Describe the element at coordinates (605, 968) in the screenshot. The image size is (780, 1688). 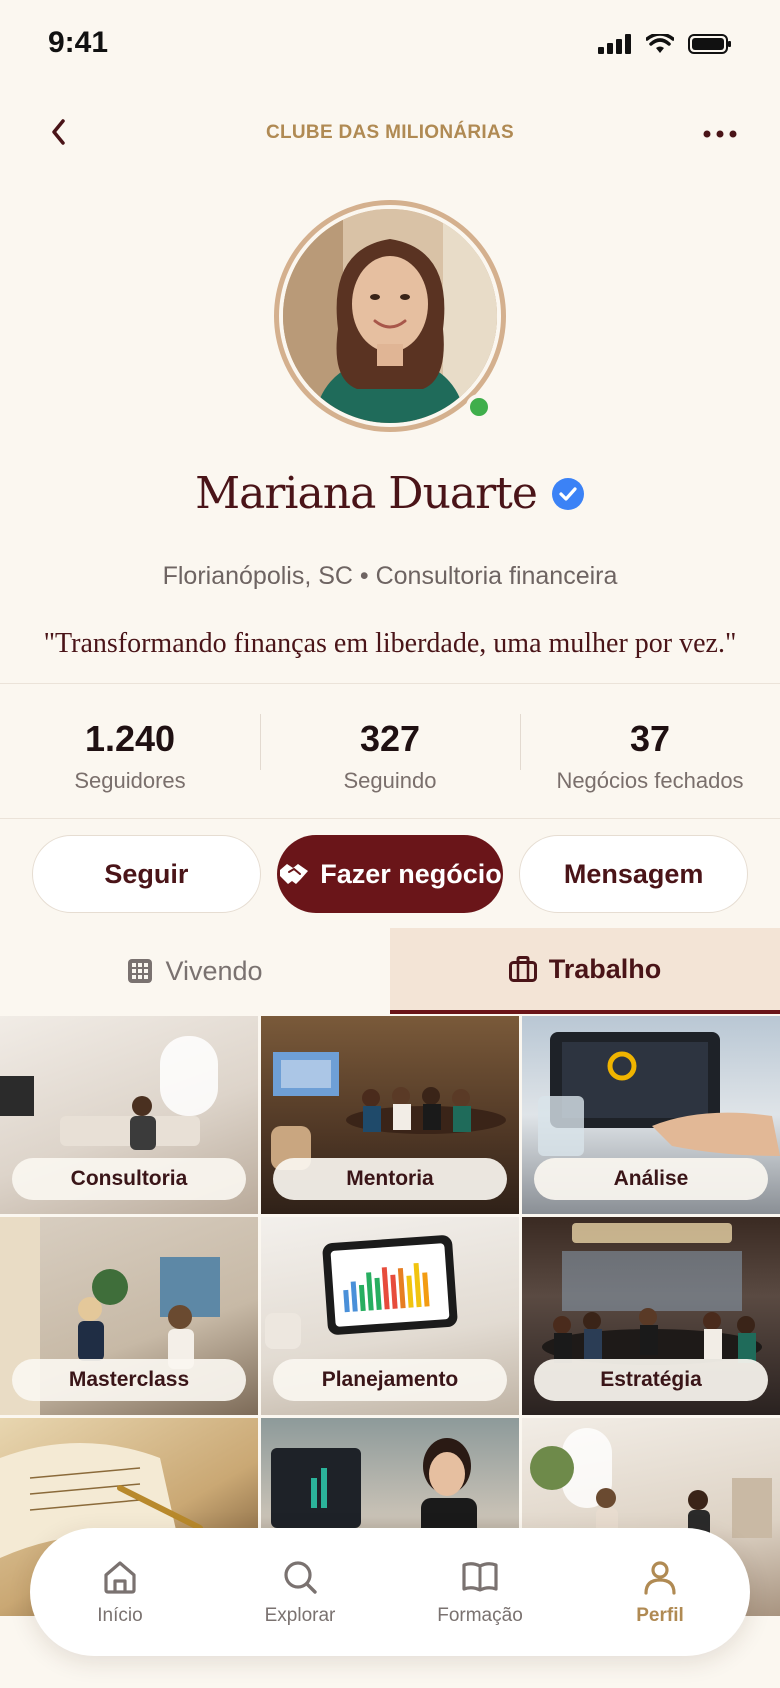
I see `tab-label: Trabalho` at that location.